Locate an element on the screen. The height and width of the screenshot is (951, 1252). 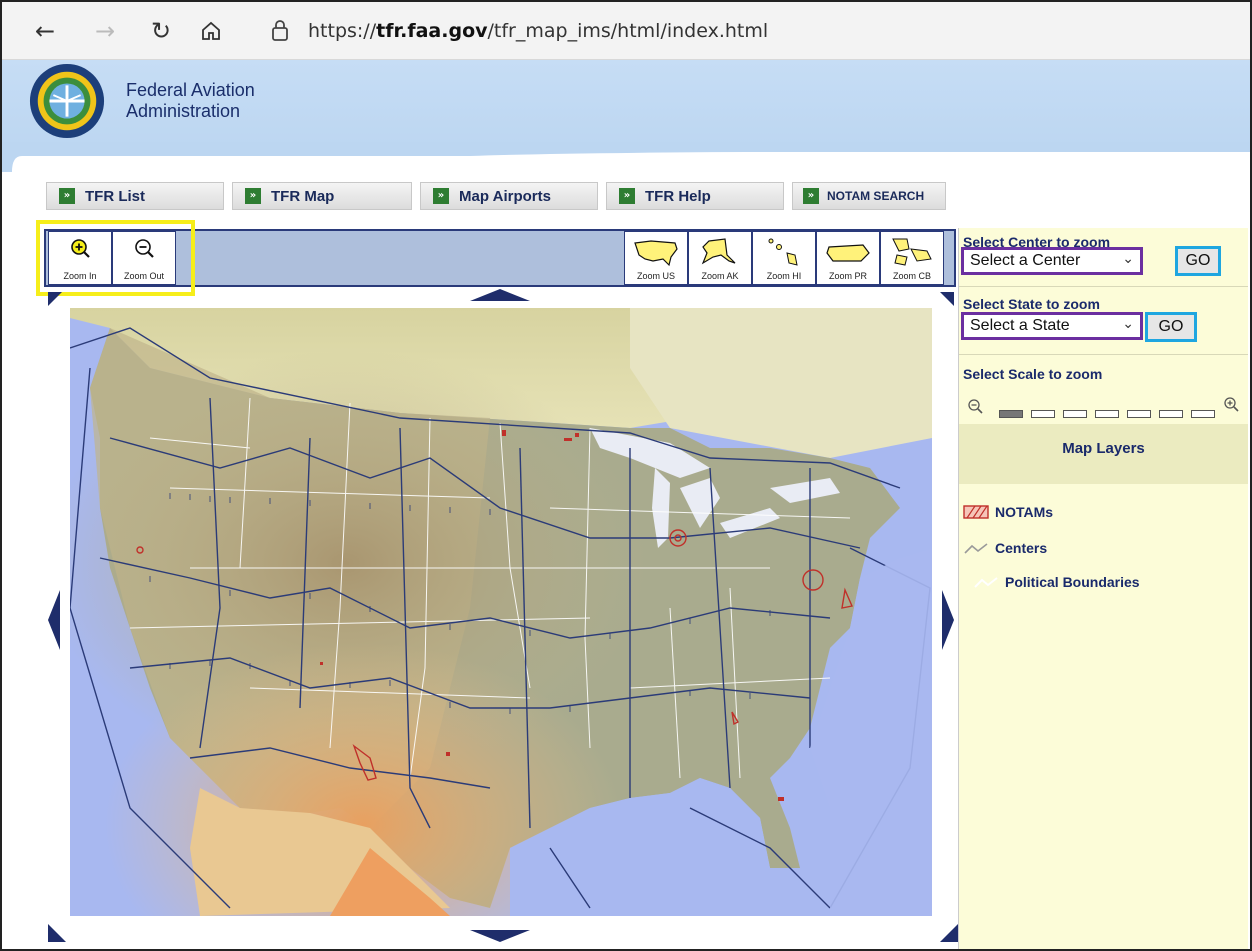
legend-centers: Centers is located at coordinates (1005, 548).